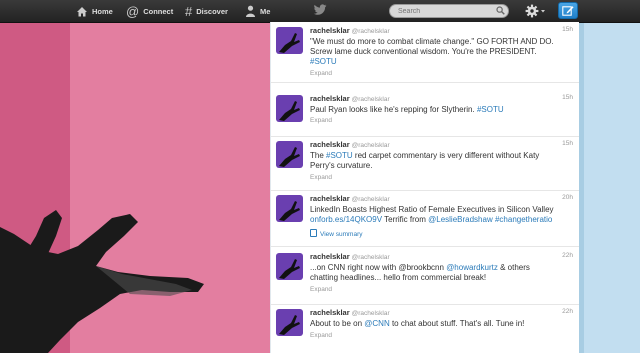 Image resolution: width=640 pixels, height=353 pixels. Describe the element at coordinates (102, 281) in the screenshot. I see `hand-shadow-image` at that location.